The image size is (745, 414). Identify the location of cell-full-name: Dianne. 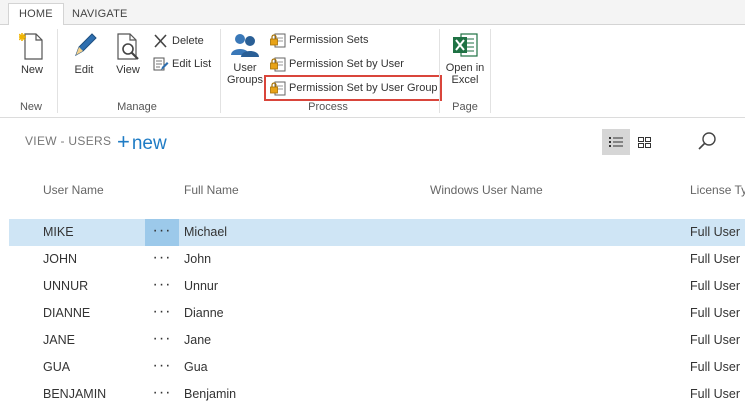
(204, 313).